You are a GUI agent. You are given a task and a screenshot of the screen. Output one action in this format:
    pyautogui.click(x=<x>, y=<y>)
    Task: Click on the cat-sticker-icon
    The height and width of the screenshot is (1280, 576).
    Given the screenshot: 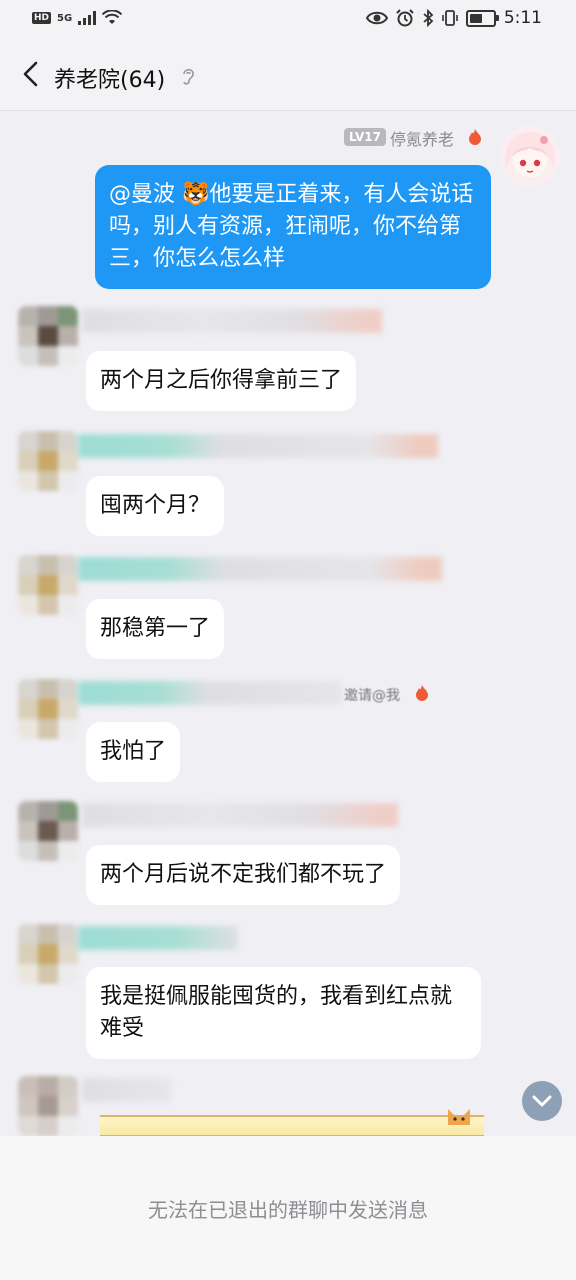 What is the action you would take?
    pyautogui.click(x=459, y=1117)
    